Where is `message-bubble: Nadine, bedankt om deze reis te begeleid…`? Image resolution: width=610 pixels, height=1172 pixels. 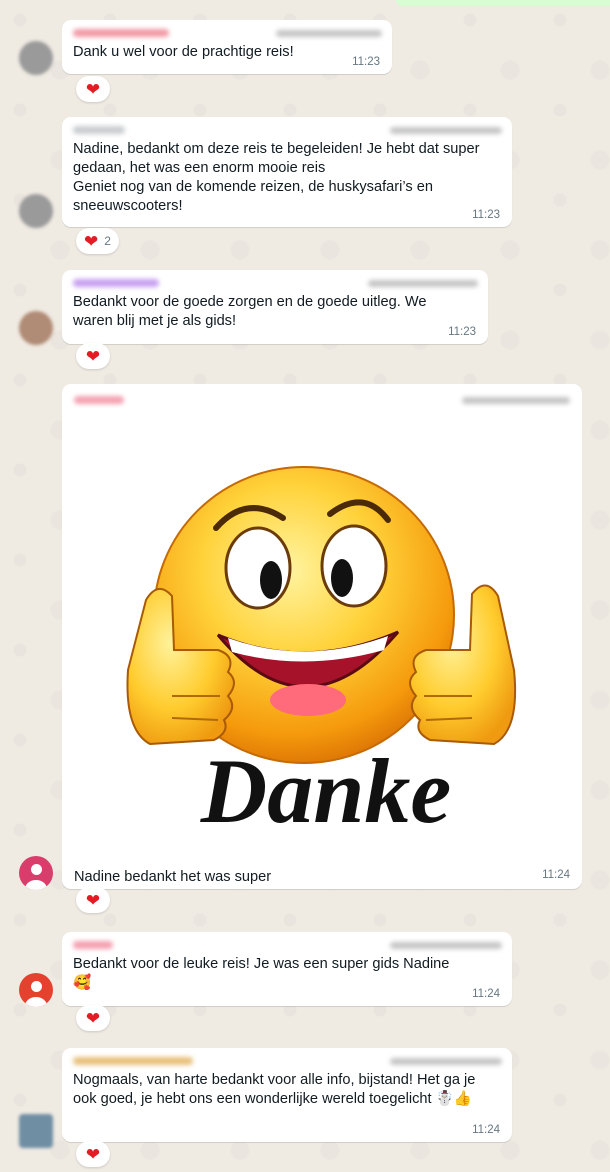 message-bubble: Nadine, bedankt om deze reis te begeleid… is located at coordinates (287, 172).